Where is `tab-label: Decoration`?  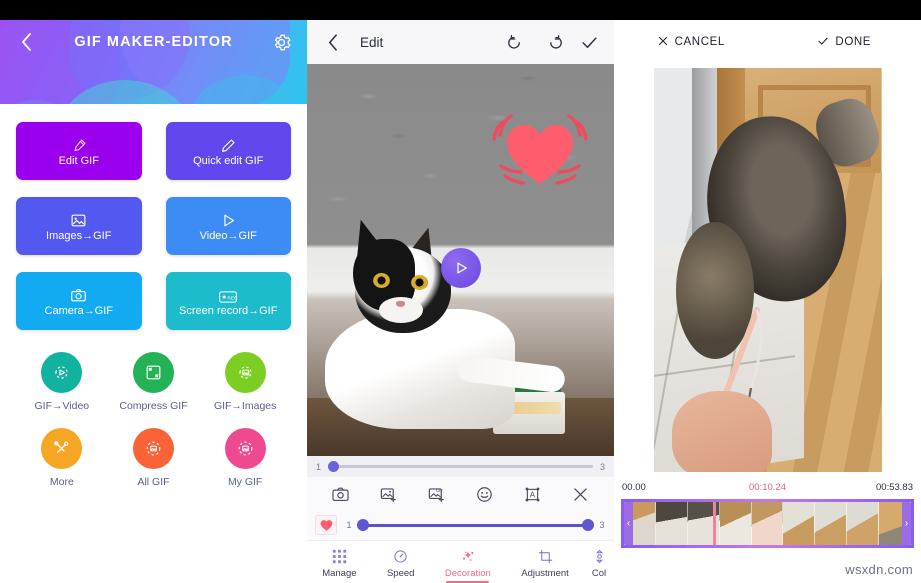 tab-label: Decoration is located at coordinates (467, 573).